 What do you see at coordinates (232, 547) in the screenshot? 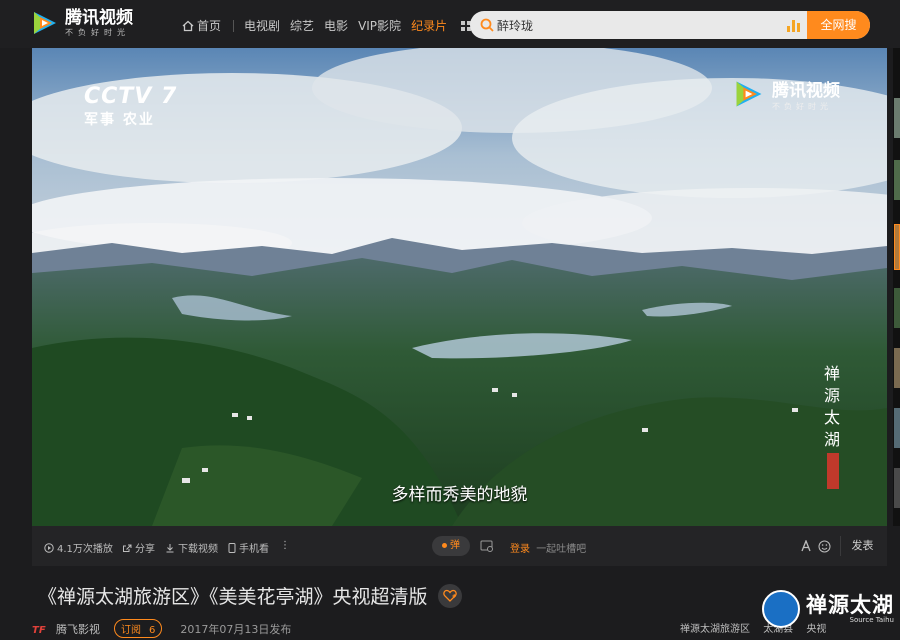
I see `mobile-icon` at bounding box center [232, 547].